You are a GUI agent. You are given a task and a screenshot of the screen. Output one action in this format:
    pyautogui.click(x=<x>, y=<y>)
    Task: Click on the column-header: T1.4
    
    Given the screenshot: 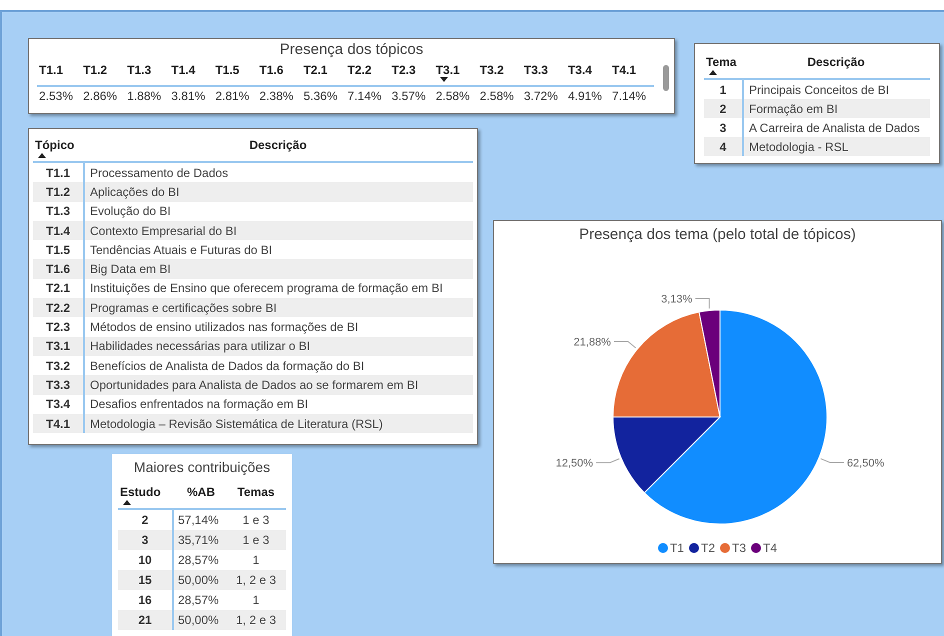 What is the action you would take?
    pyautogui.click(x=183, y=70)
    